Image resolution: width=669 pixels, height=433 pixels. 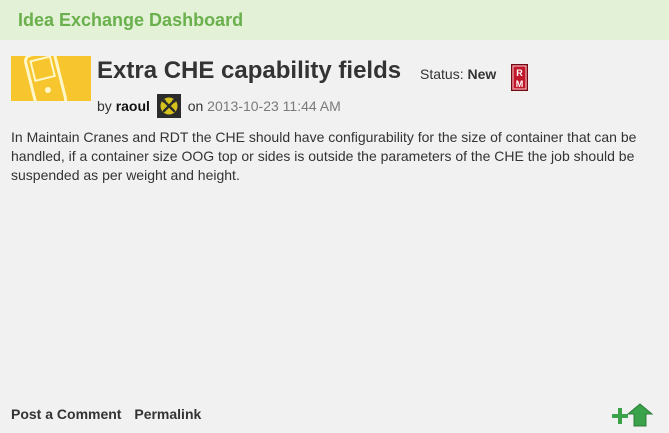 I want to click on on-label: on, so click(x=195, y=106).